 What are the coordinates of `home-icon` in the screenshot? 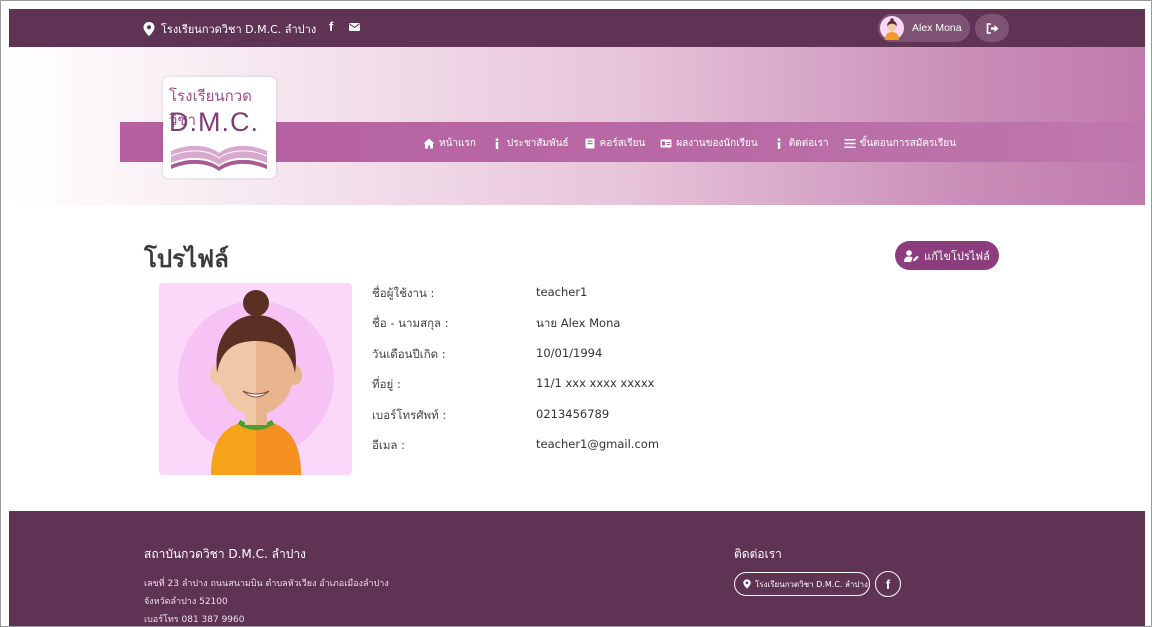 It's located at (429, 143).